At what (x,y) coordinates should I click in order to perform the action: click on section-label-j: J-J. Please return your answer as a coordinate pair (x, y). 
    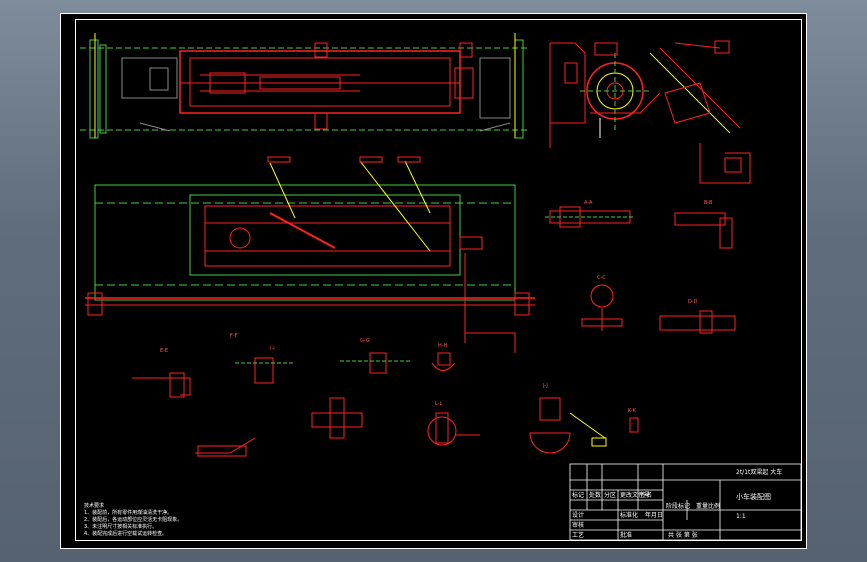
    Looking at the image, I should click on (545, 386).